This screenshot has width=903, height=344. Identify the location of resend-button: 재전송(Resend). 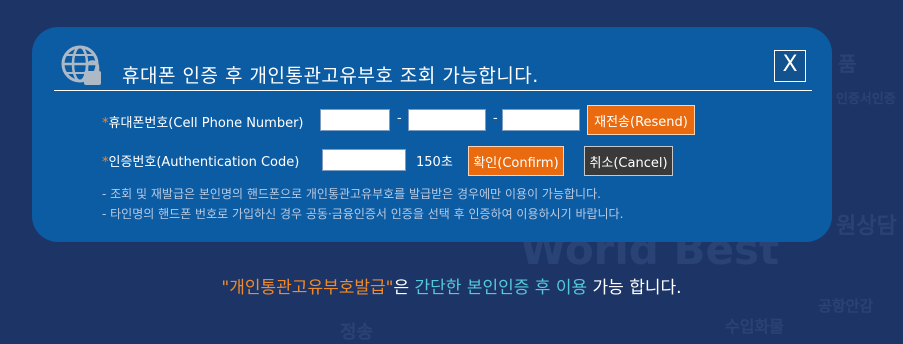
(641, 120).